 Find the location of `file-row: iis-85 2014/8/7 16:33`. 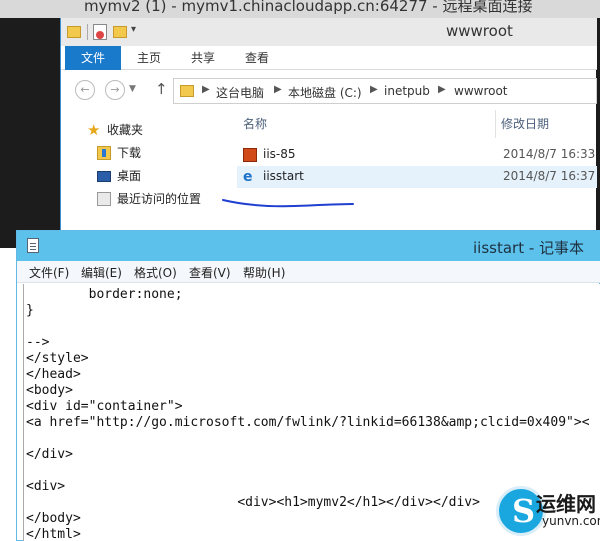

file-row: iis-85 2014/8/7 16:33 is located at coordinates (417, 155).